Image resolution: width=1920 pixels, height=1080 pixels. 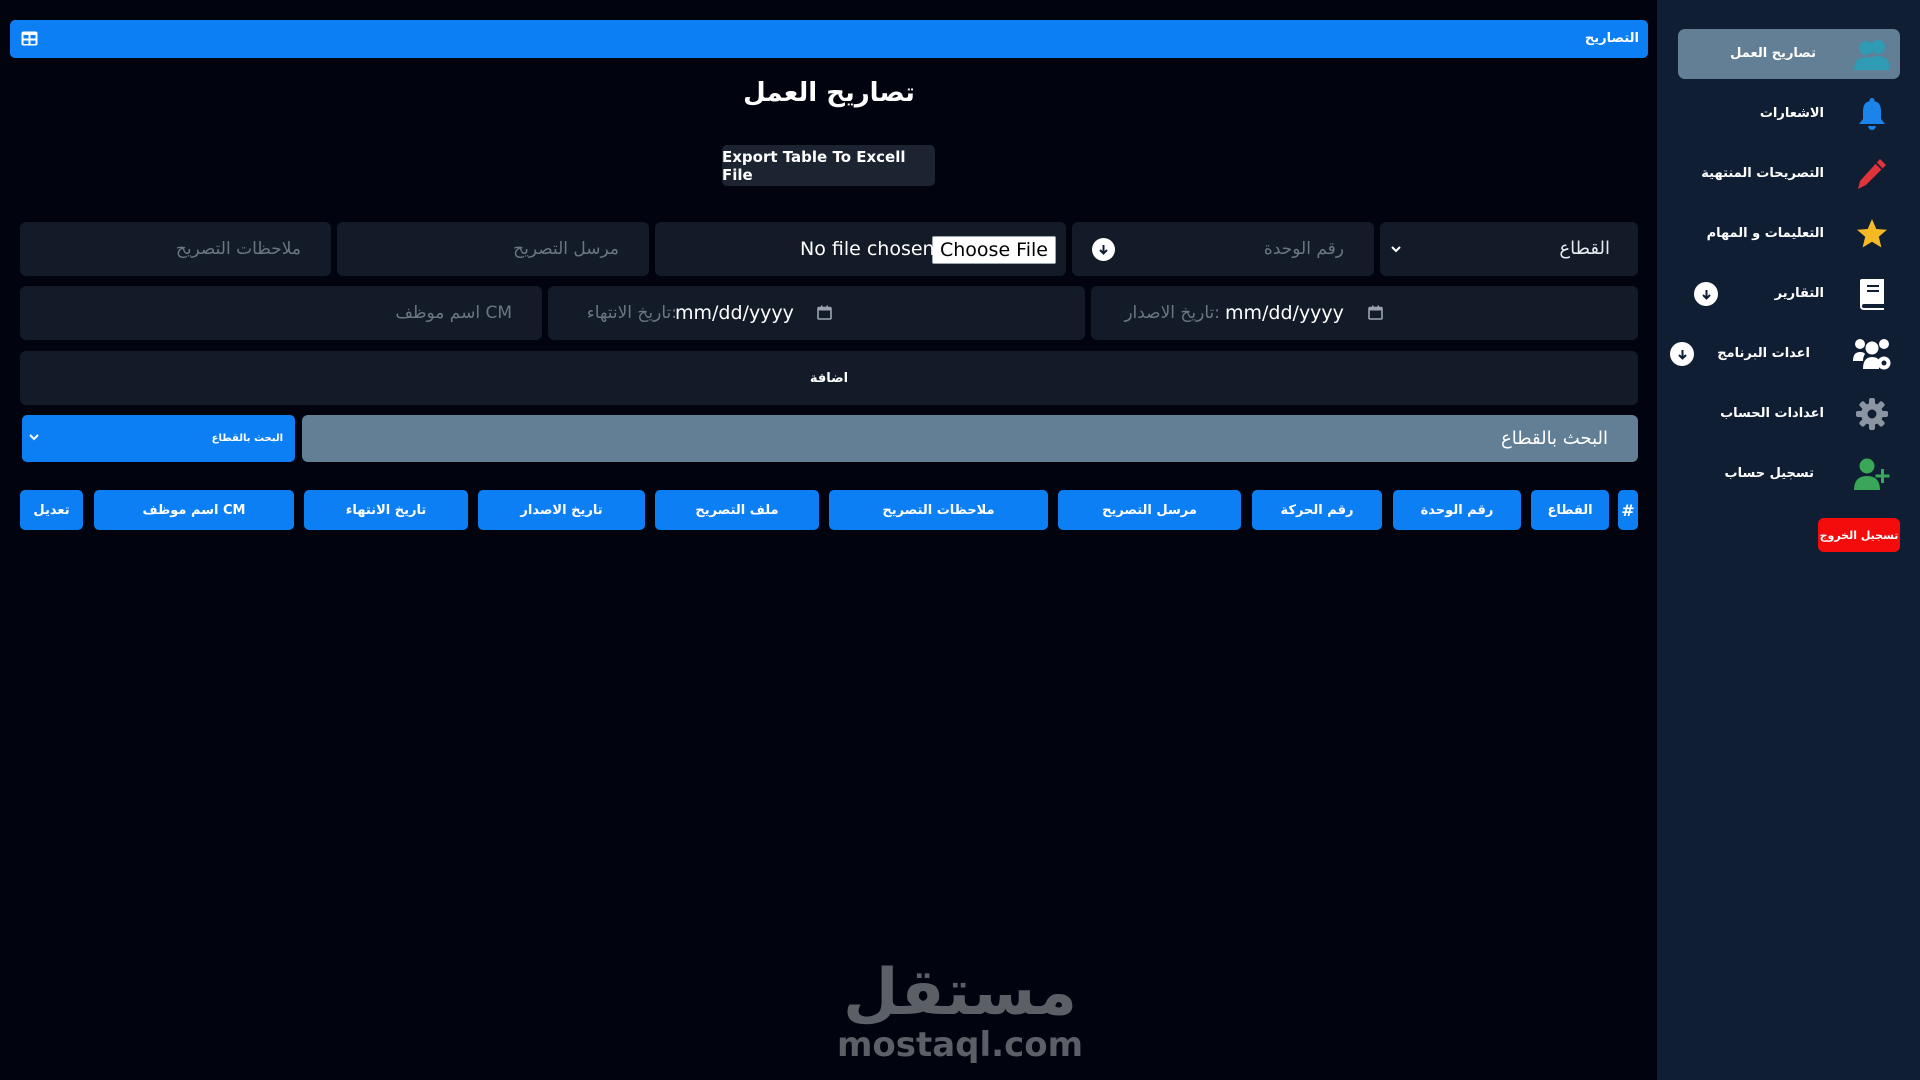 I want to click on column-header-movement-number: رقم الحركة, so click(x=1317, y=510).